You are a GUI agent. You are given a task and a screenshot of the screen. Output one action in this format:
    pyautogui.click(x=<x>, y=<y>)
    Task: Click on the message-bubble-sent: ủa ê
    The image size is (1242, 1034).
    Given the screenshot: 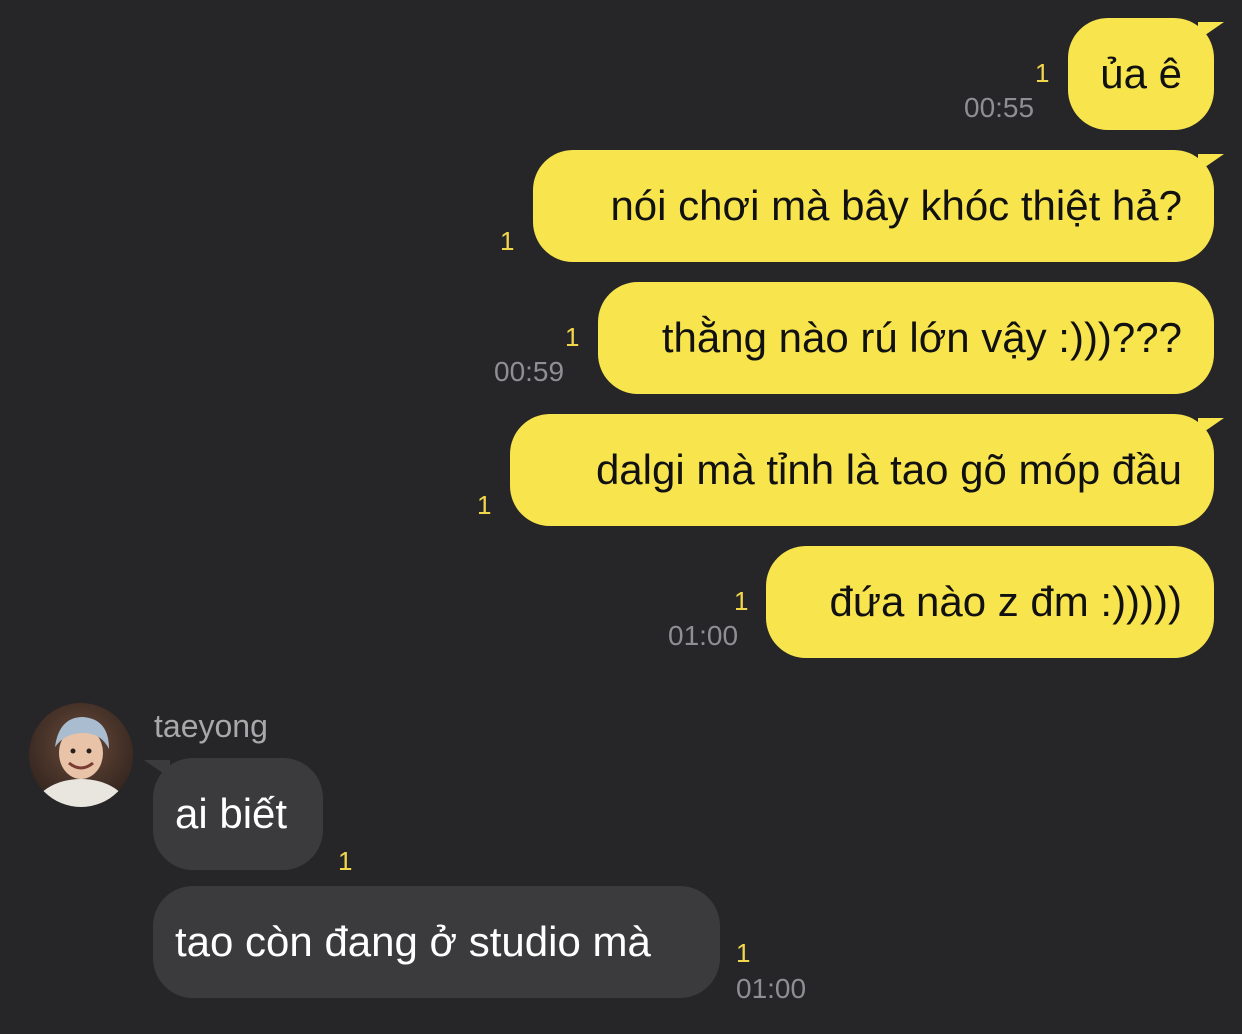 What is the action you would take?
    pyautogui.click(x=1141, y=74)
    